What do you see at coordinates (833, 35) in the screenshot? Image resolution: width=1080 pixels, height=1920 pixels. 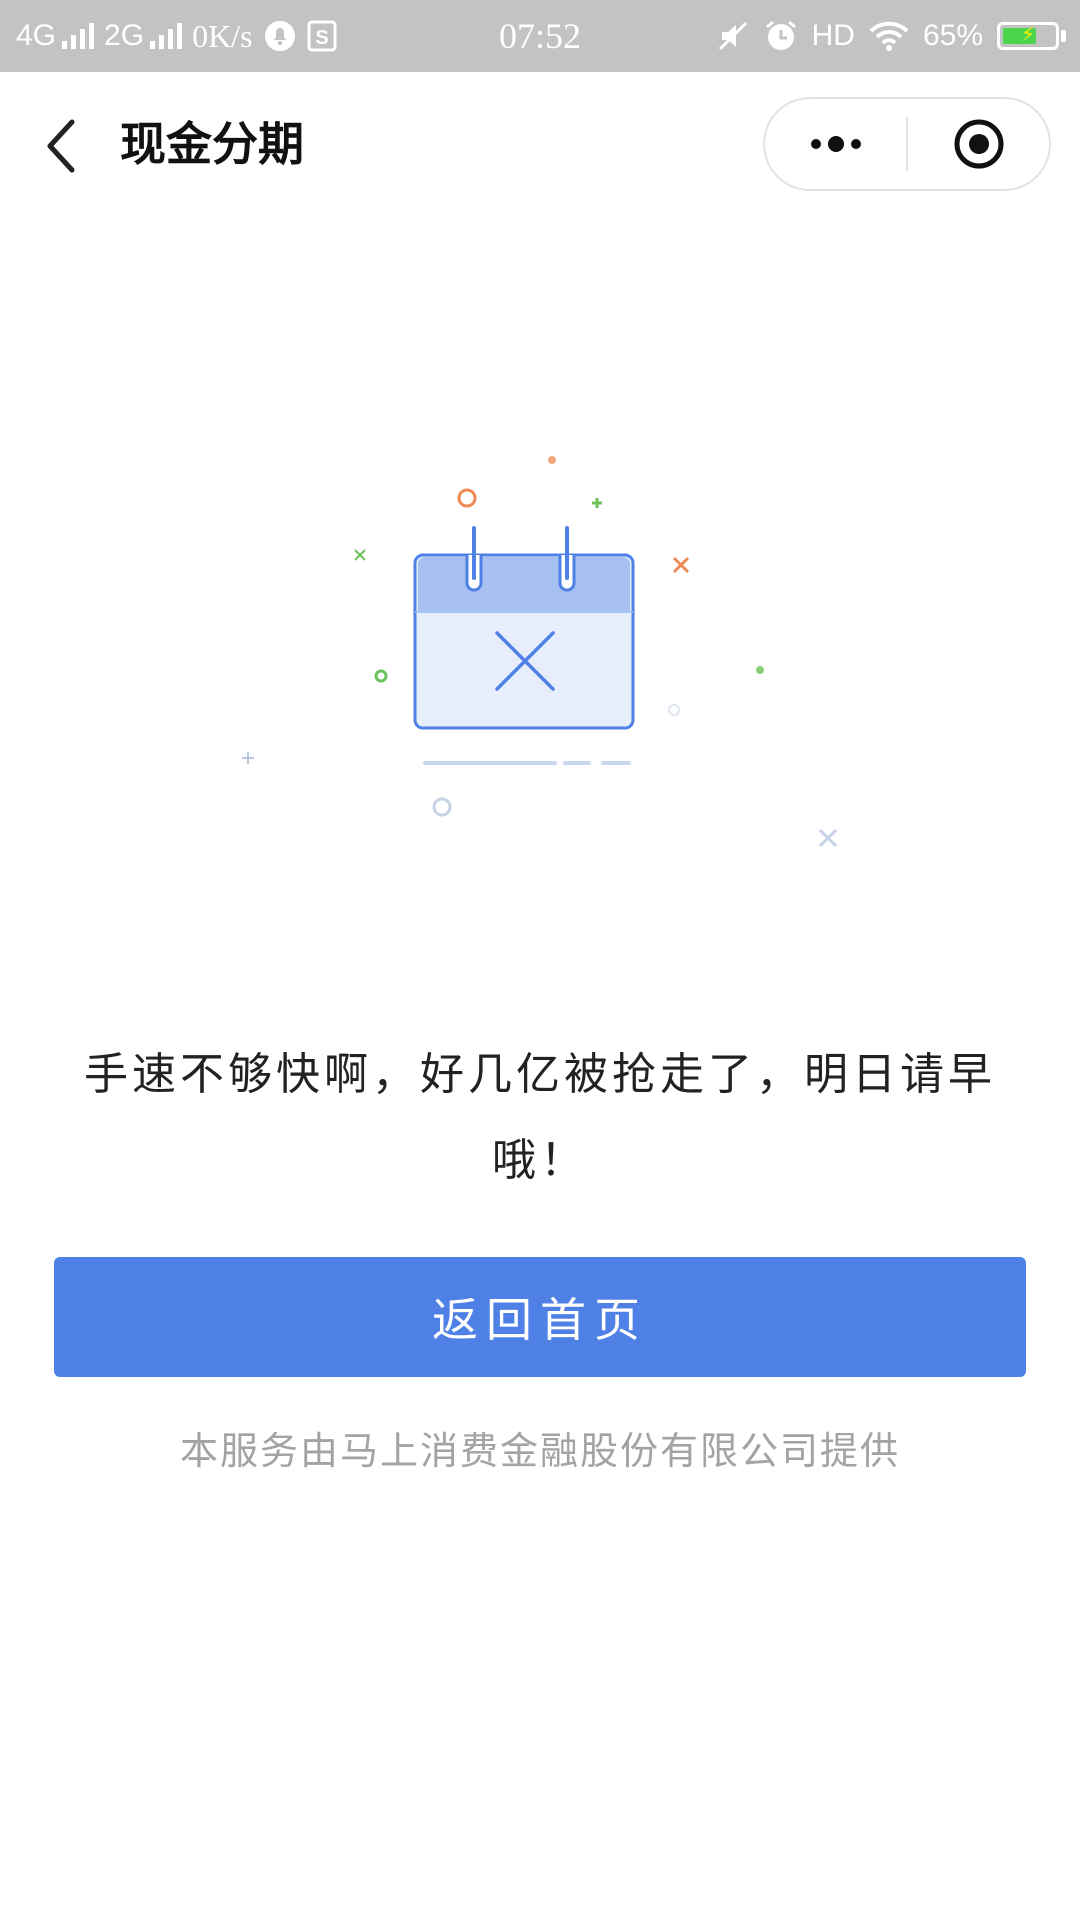 I see `hd-label: HD` at bounding box center [833, 35].